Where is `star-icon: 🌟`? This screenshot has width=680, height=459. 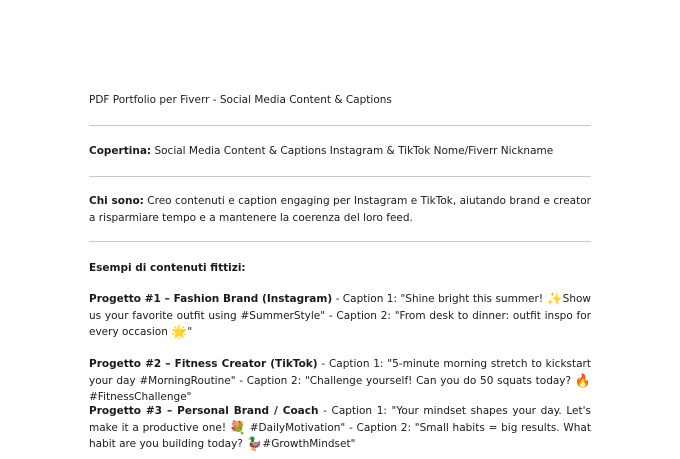 star-icon: 🌟 is located at coordinates (179, 332).